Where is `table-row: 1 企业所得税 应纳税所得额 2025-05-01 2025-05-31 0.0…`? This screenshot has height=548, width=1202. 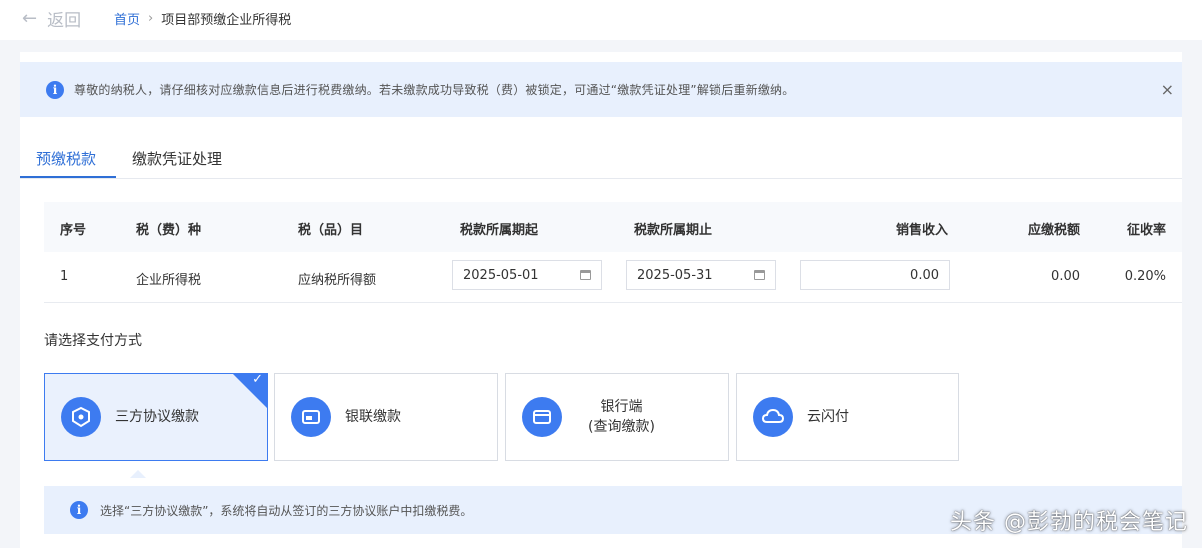
table-row: 1 企业所得税 应纳税所得额 2025-05-01 2025-05-31 0.0… is located at coordinates (613, 277).